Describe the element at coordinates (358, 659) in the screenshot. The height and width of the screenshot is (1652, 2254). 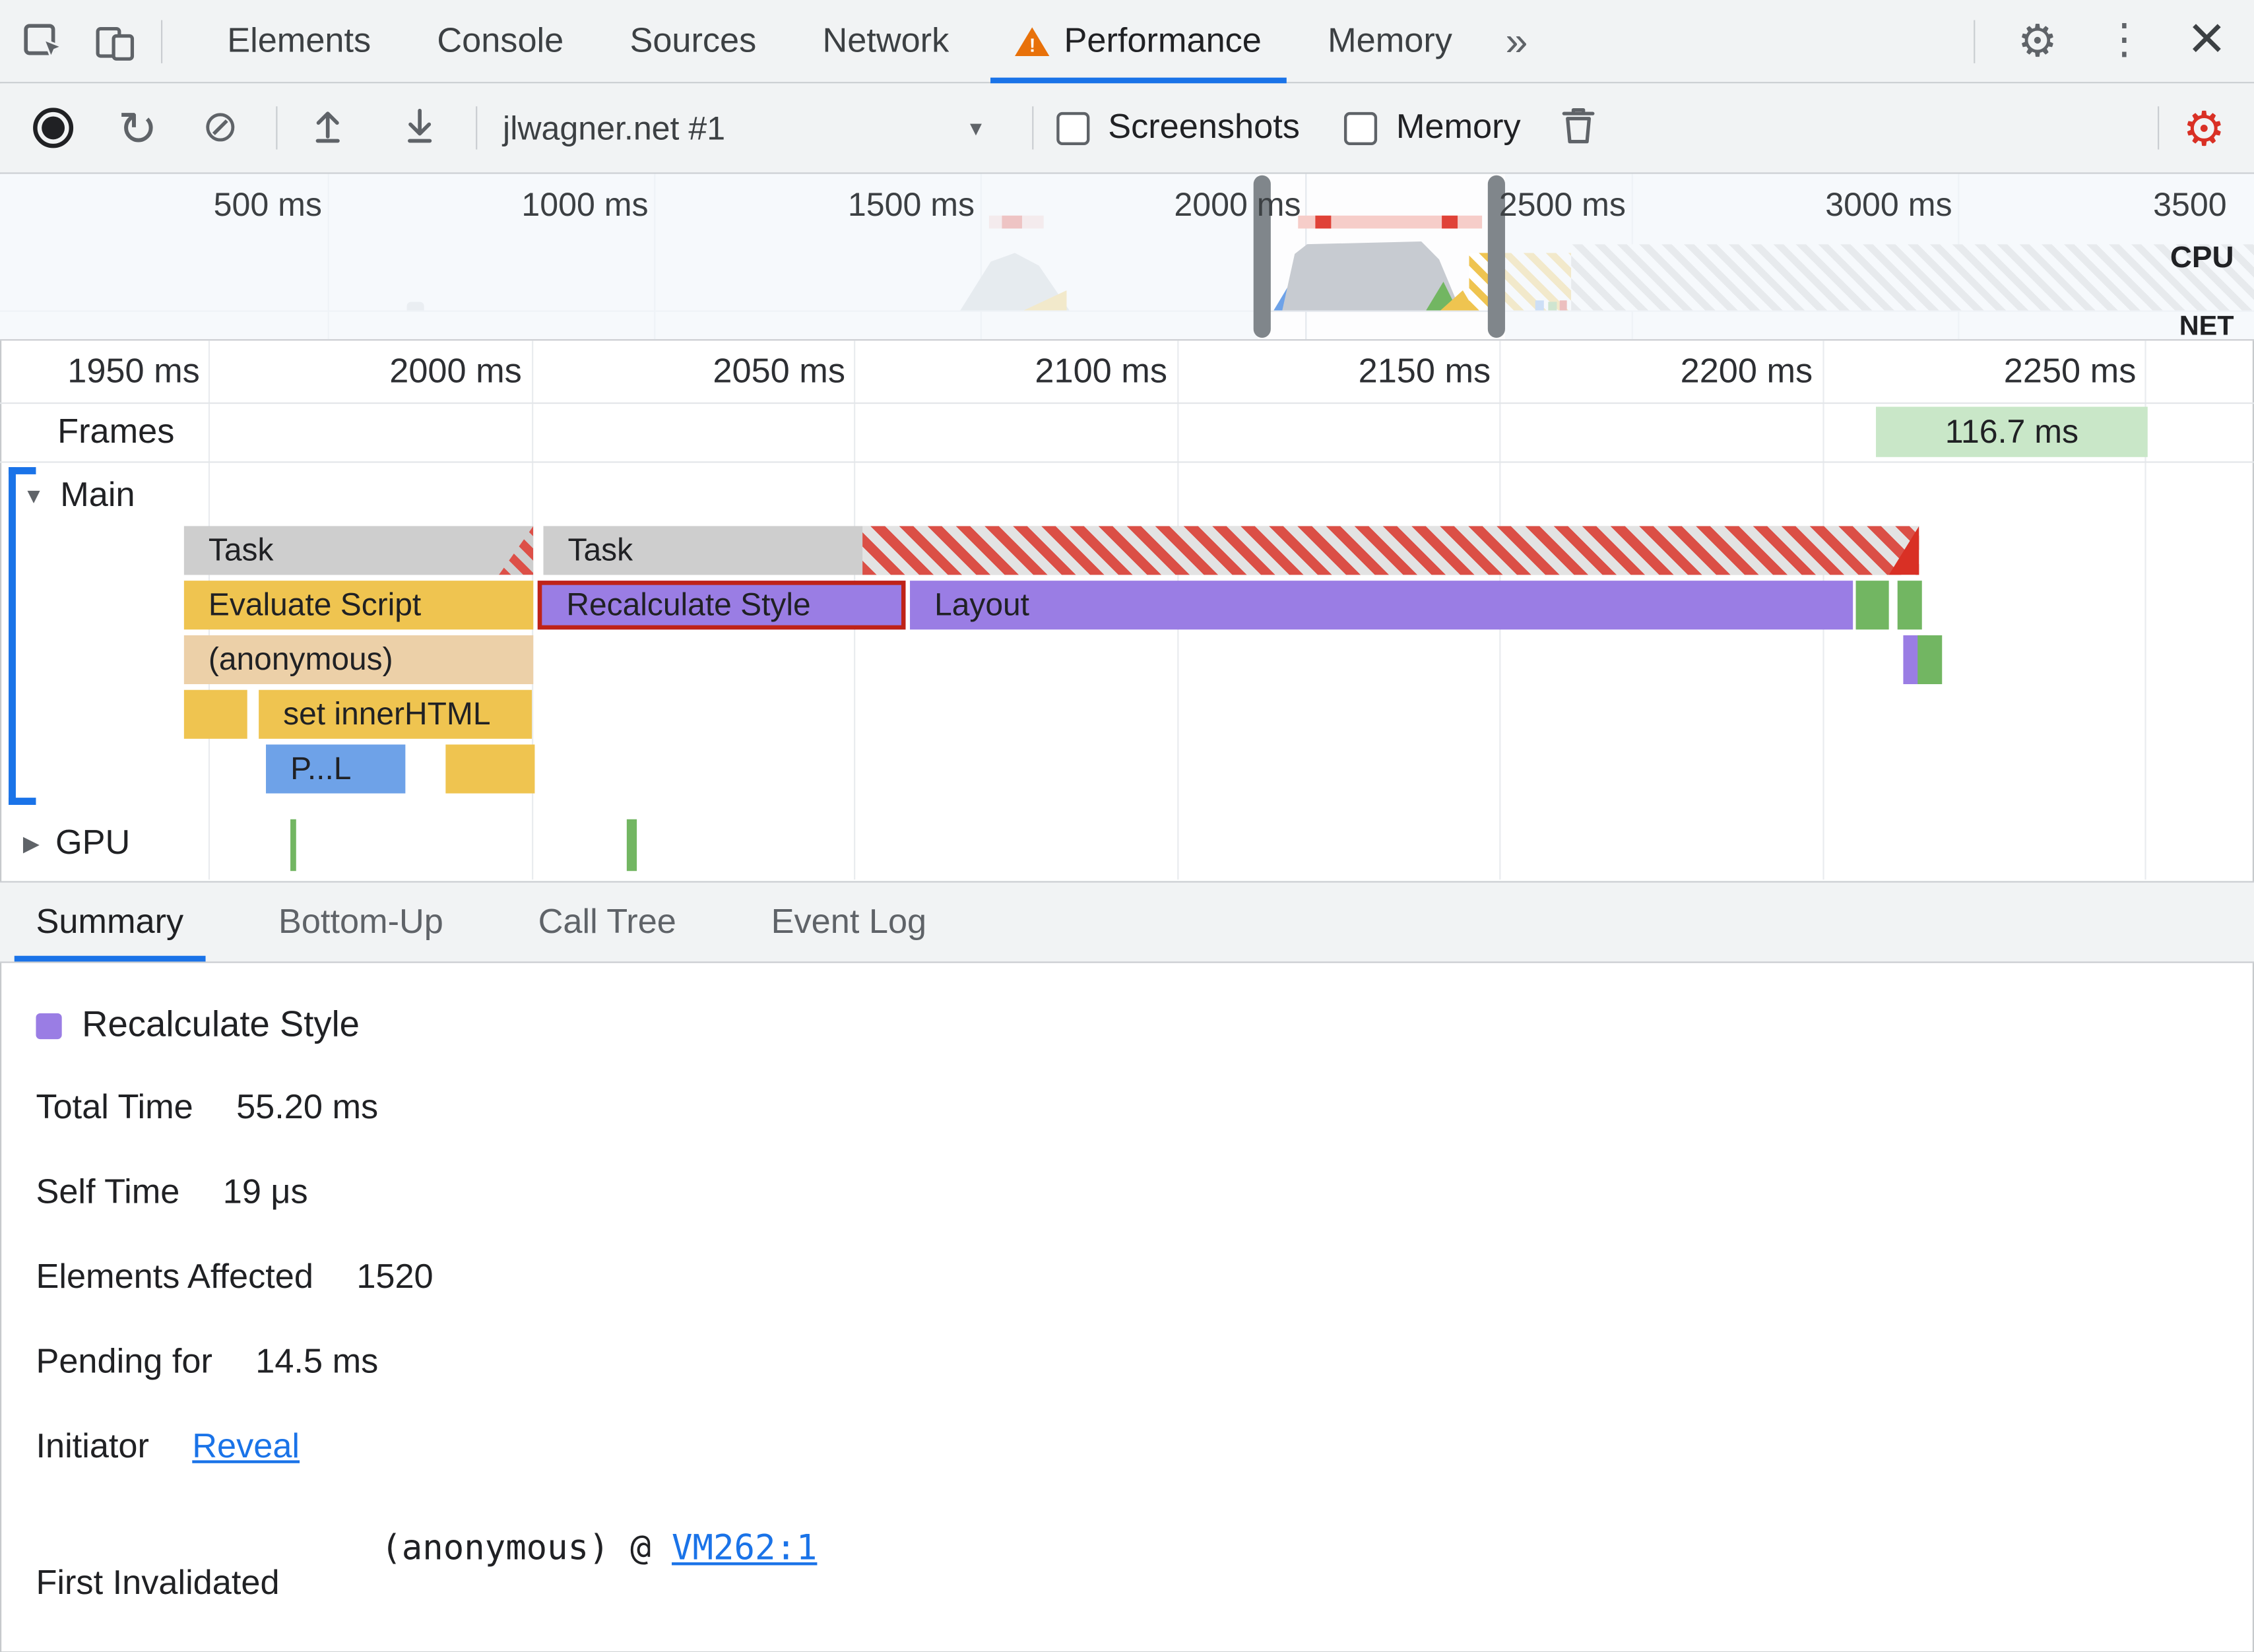
I see `flame-bar--anonymous-: (anonymous)` at that location.